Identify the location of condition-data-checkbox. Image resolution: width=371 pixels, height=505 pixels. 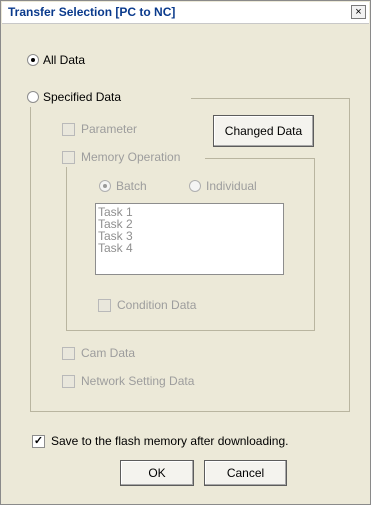
(104, 305).